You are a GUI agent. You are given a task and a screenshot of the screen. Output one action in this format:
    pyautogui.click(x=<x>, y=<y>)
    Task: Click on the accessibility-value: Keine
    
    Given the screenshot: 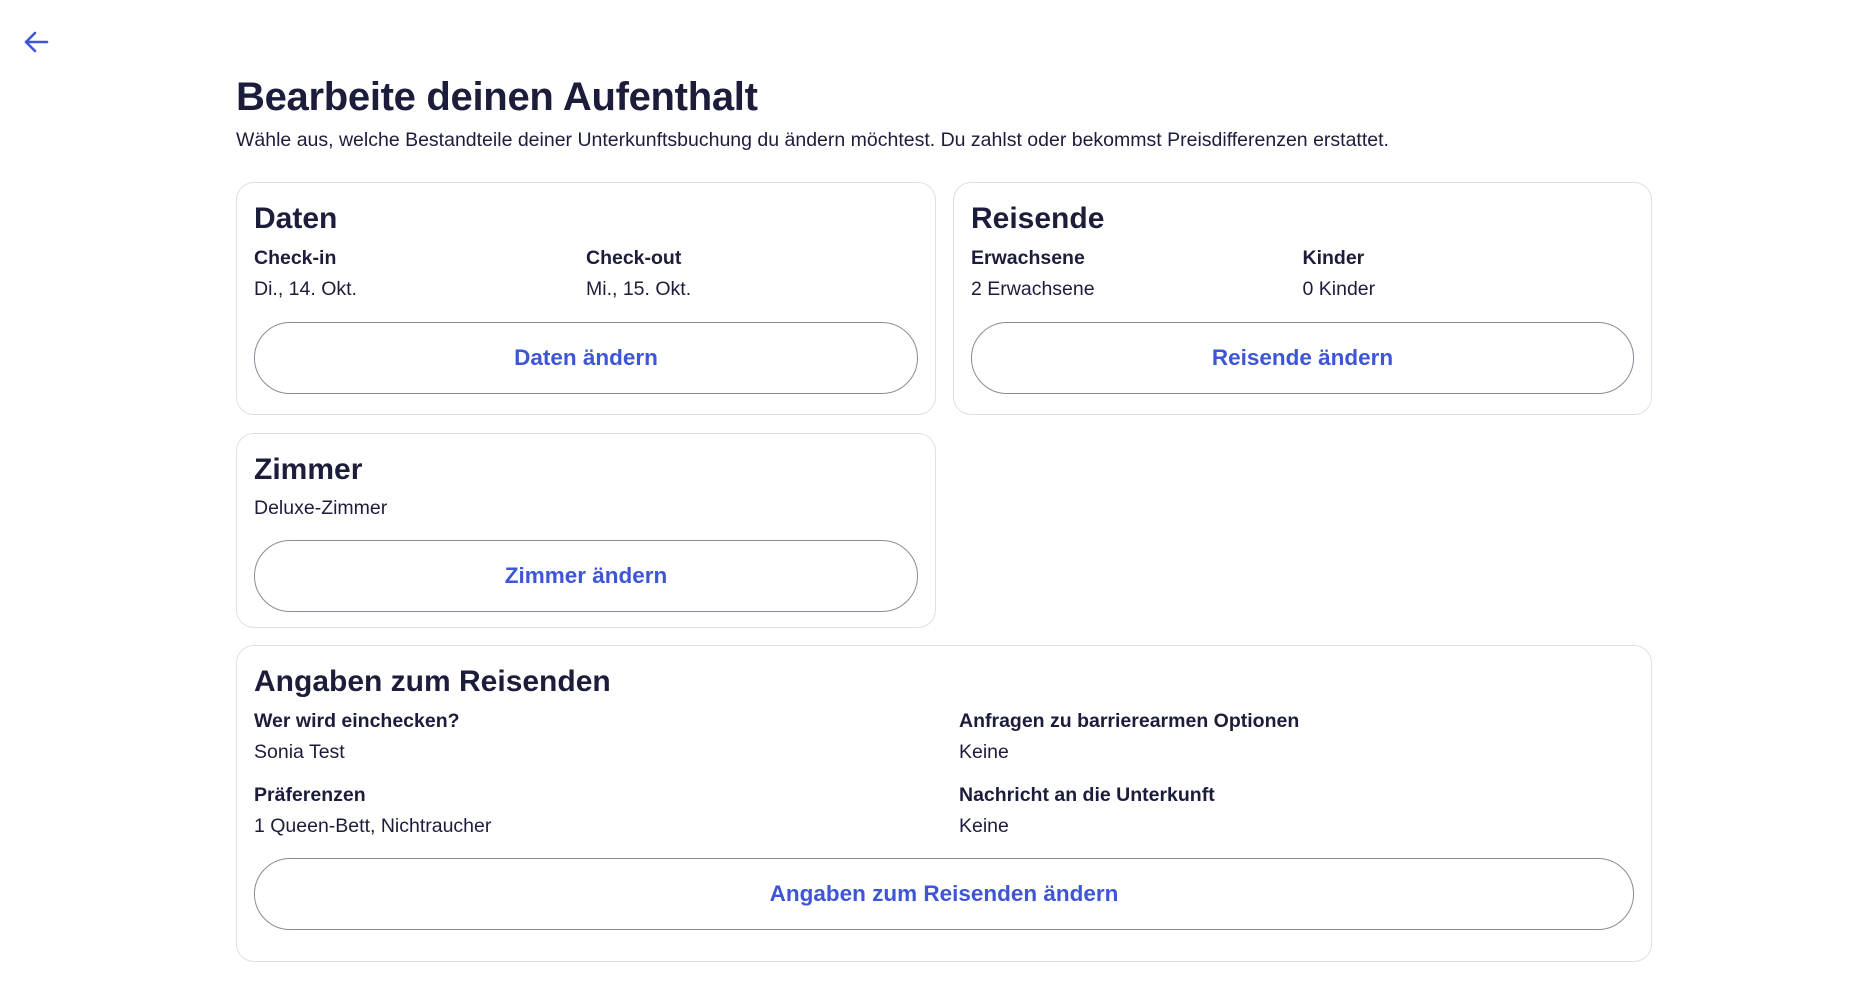 What is the action you would take?
    pyautogui.click(x=984, y=752)
    